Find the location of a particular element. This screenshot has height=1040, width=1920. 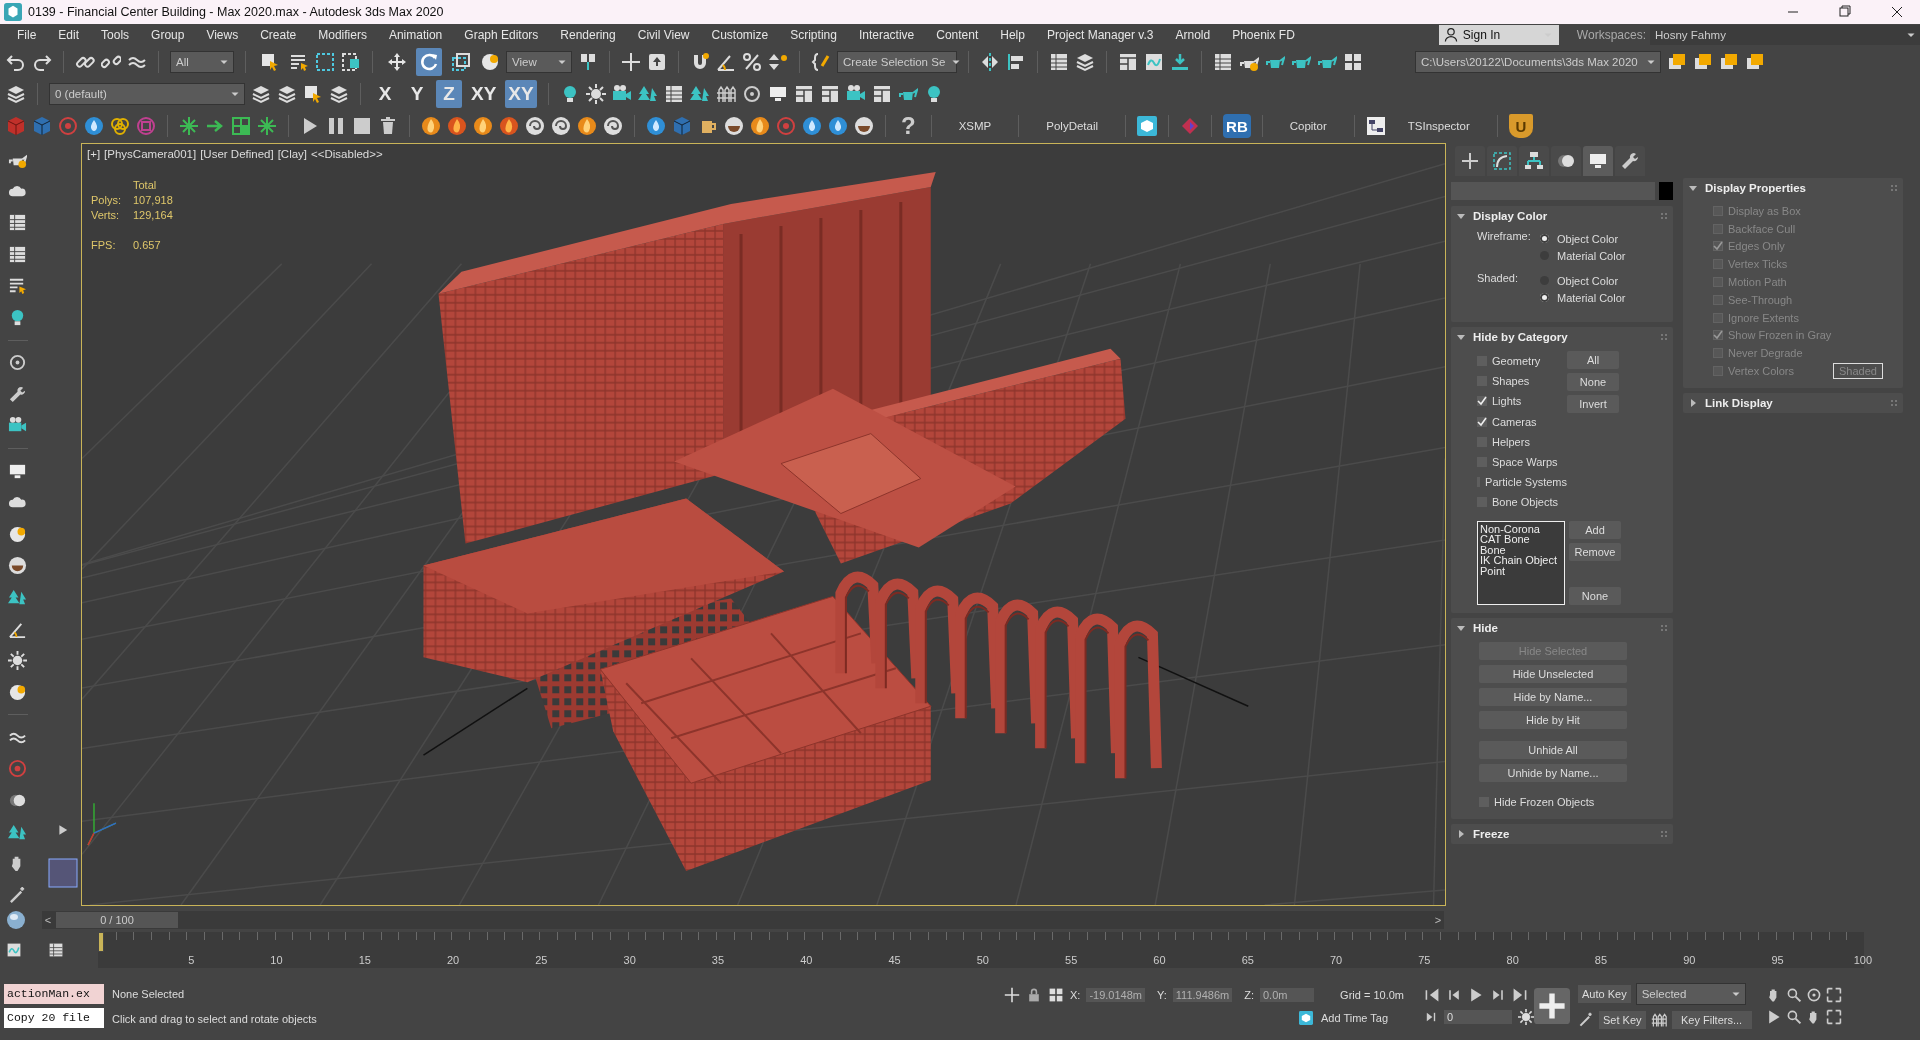

hide-button: Hide by Hit is located at coordinates (1553, 719).